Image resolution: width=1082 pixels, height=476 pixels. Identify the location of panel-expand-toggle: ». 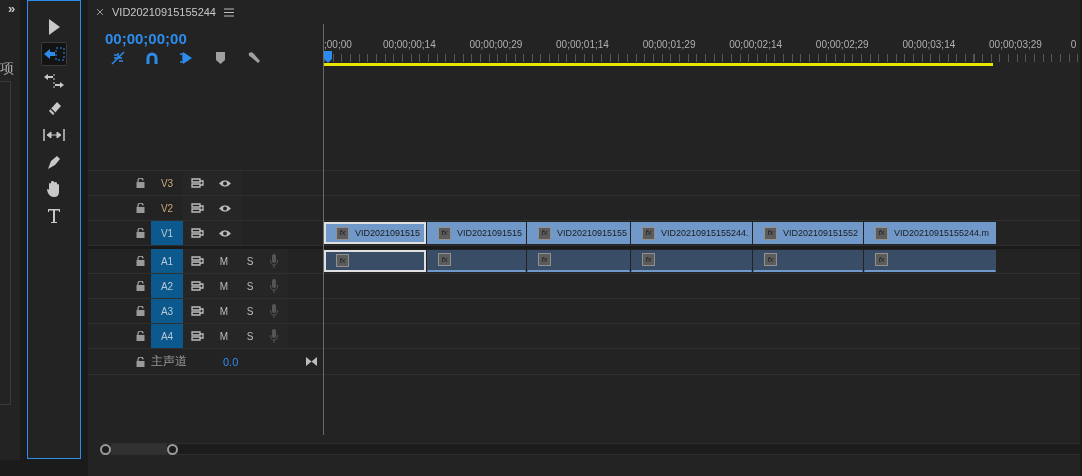
(10, 8).